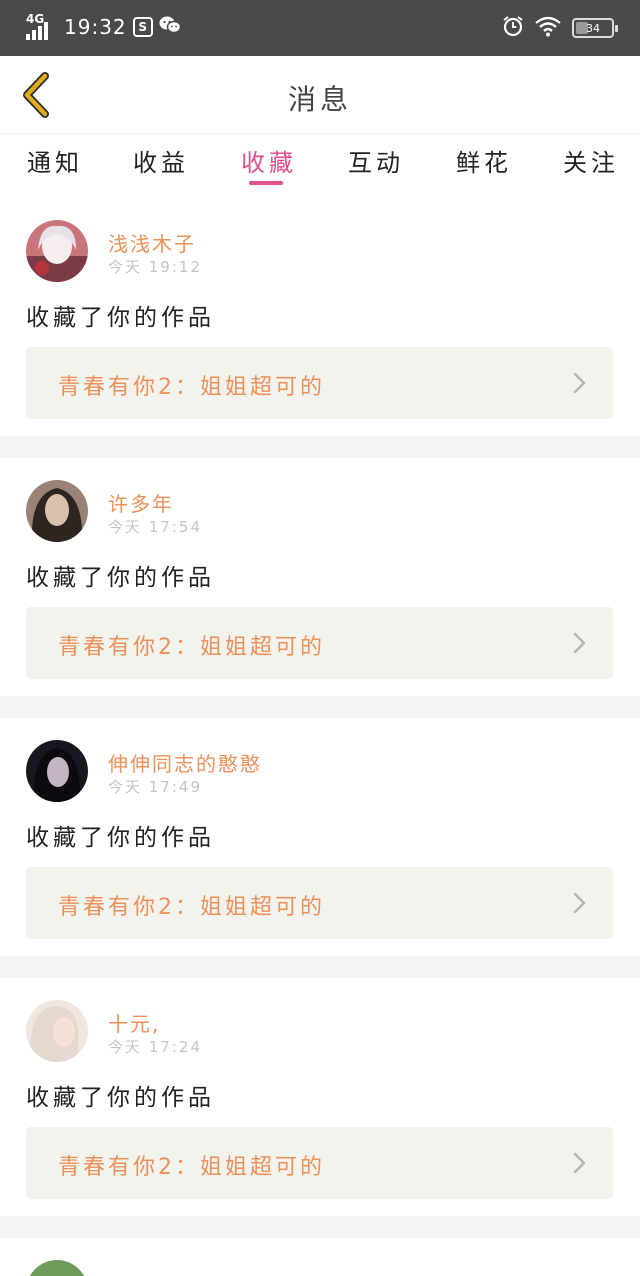 The height and width of the screenshot is (1276, 640). Describe the element at coordinates (170, 27) in the screenshot. I see `wechat-icon` at that location.